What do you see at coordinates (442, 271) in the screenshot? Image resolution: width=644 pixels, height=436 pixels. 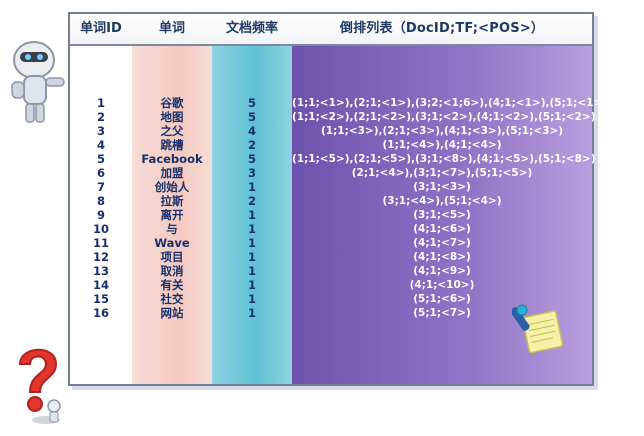 I see `postings: (4;1;<9>)` at bounding box center [442, 271].